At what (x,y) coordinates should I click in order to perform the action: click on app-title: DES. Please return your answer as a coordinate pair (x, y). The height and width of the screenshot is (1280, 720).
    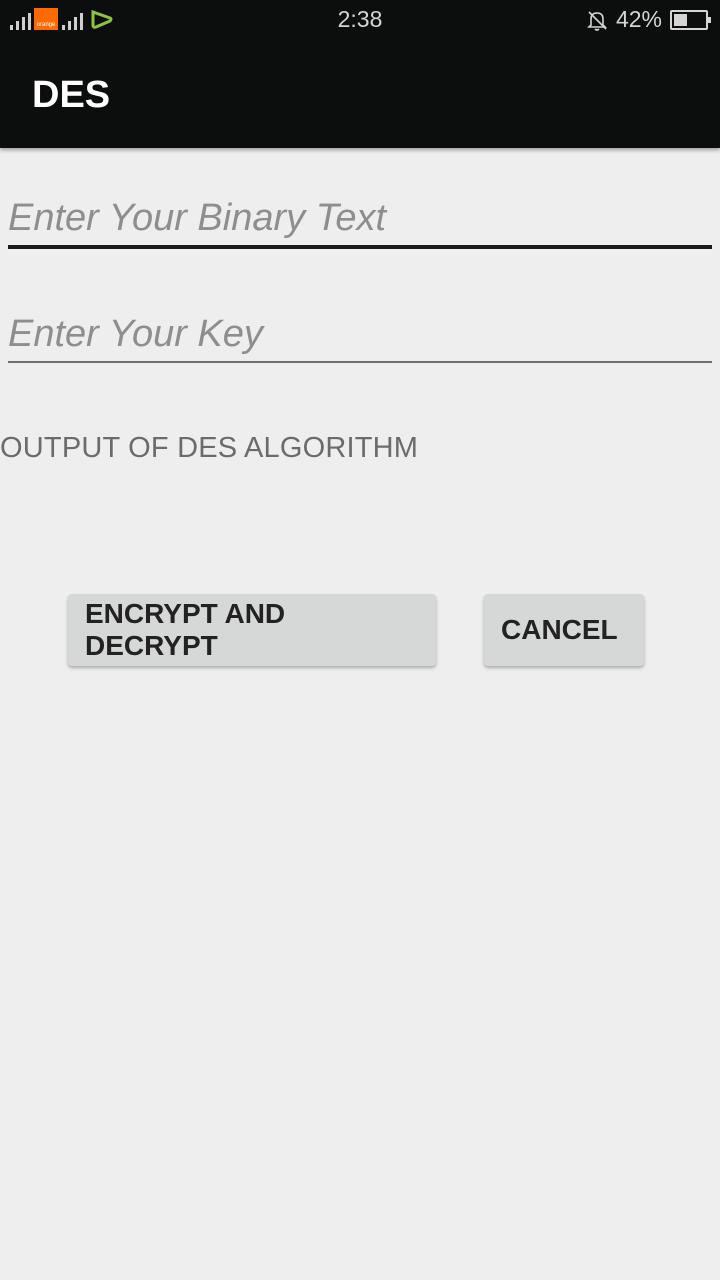
    Looking at the image, I should click on (71, 95).